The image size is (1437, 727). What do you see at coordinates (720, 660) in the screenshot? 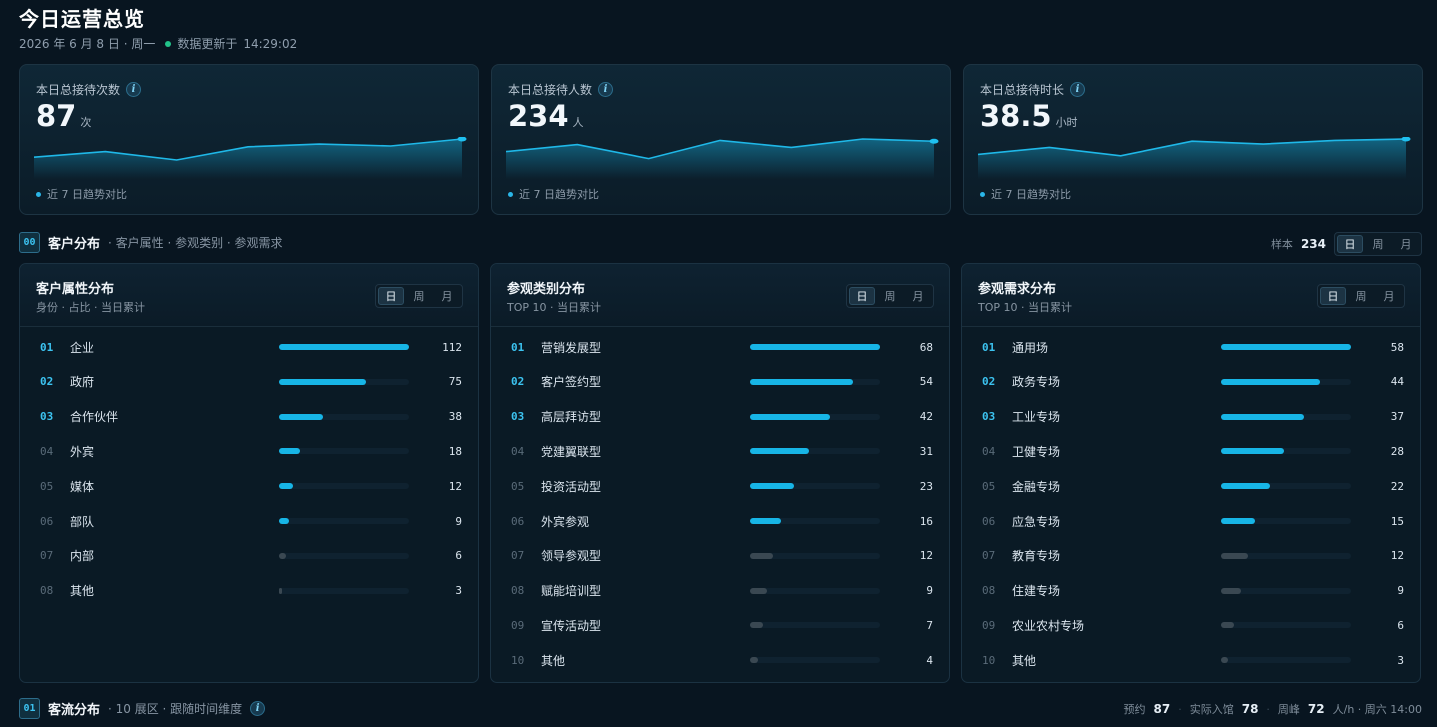
I see `list-item: 10 其他 4` at bounding box center [720, 660].